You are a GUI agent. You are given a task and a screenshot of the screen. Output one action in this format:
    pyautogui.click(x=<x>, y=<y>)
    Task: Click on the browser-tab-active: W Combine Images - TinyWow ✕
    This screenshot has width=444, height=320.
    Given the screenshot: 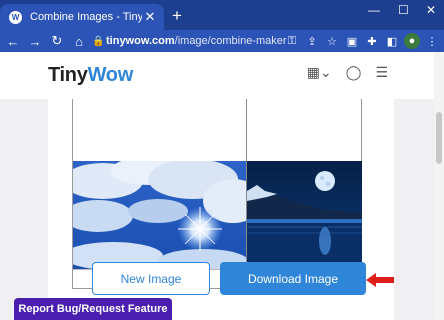 What is the action you would take?
    pyautogui.click(x=82, y=17)
    